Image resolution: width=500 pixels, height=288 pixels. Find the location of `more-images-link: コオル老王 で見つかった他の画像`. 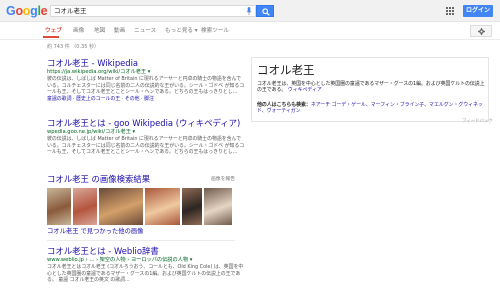

more-images-link: コオル老王 で見つかった他の画像 is located at coordinates (95, 231).